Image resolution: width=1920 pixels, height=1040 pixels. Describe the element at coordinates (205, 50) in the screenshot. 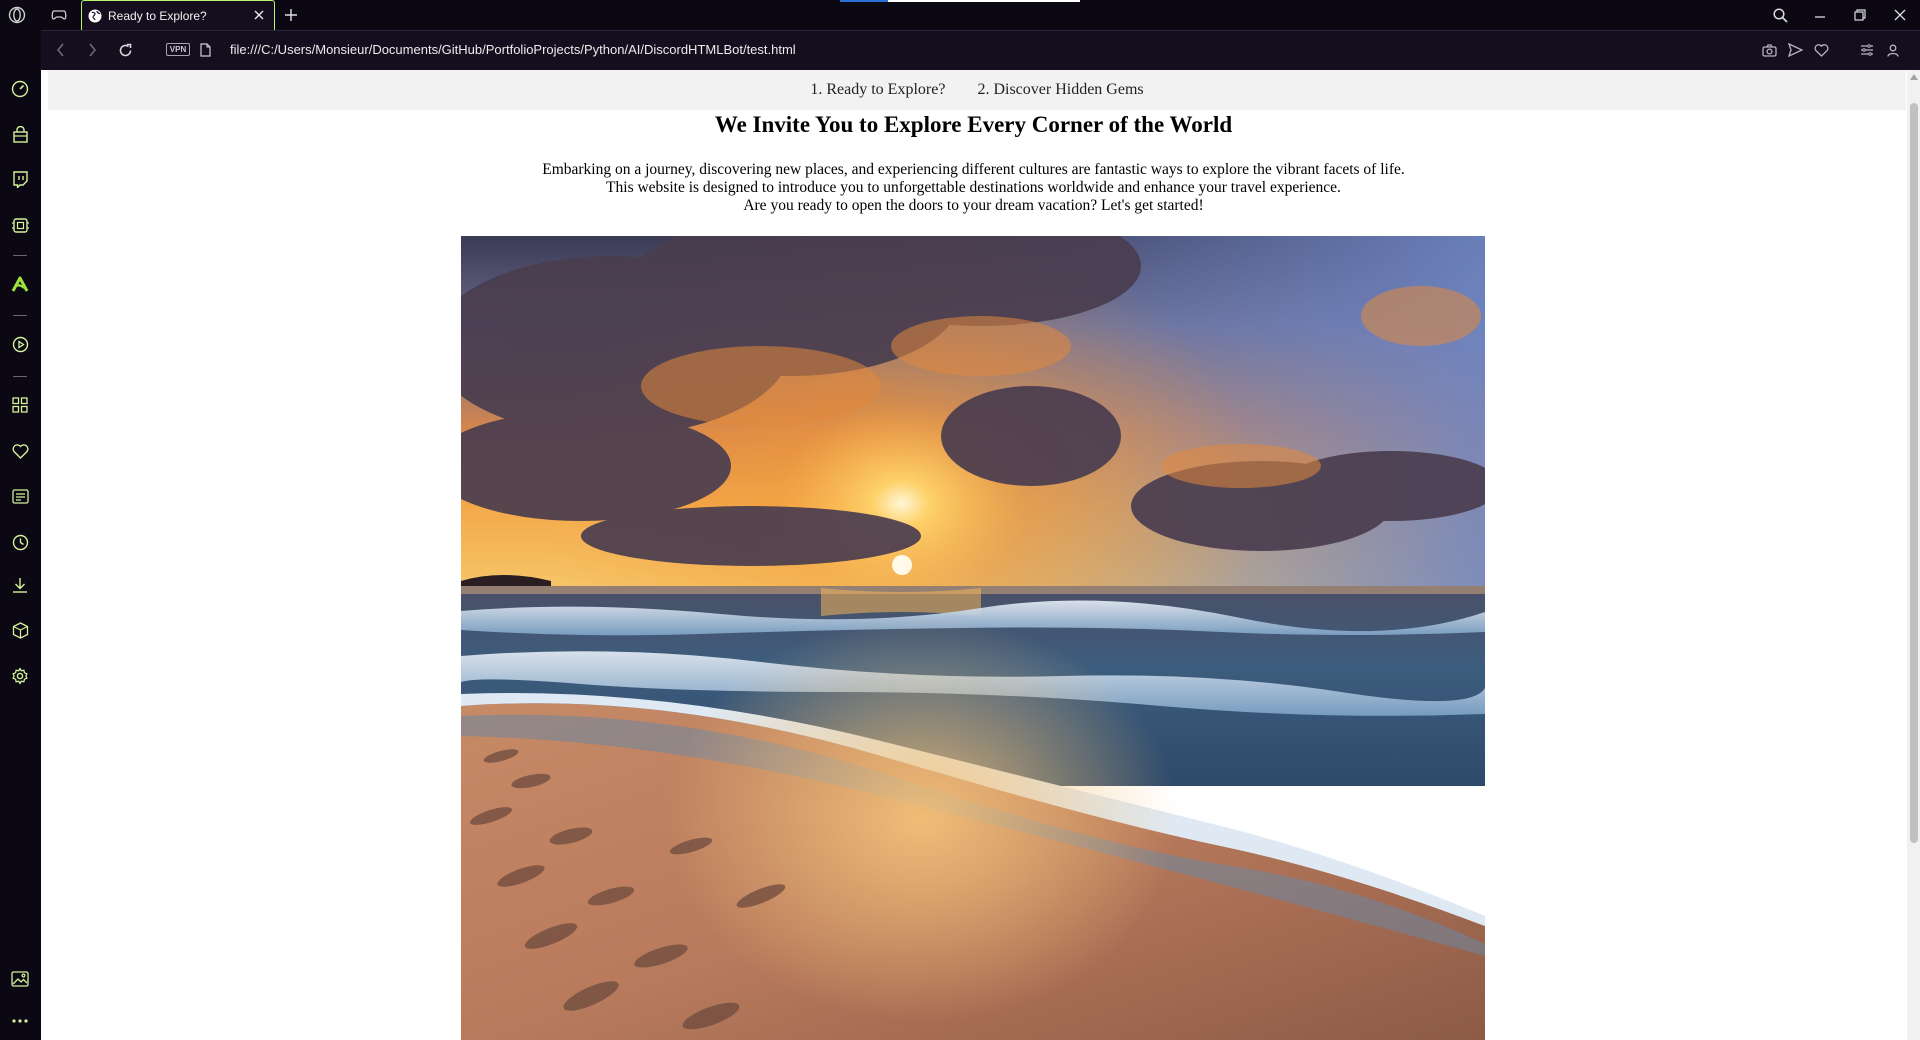

I see `page-icon` at that location.